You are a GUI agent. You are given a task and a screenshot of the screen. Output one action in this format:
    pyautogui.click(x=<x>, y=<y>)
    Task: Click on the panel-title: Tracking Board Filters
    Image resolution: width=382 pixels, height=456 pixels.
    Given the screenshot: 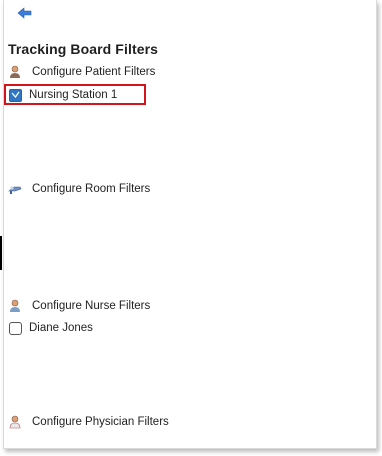 What is the action you would take?
    pyautogui.click(x=83, y=49)
    